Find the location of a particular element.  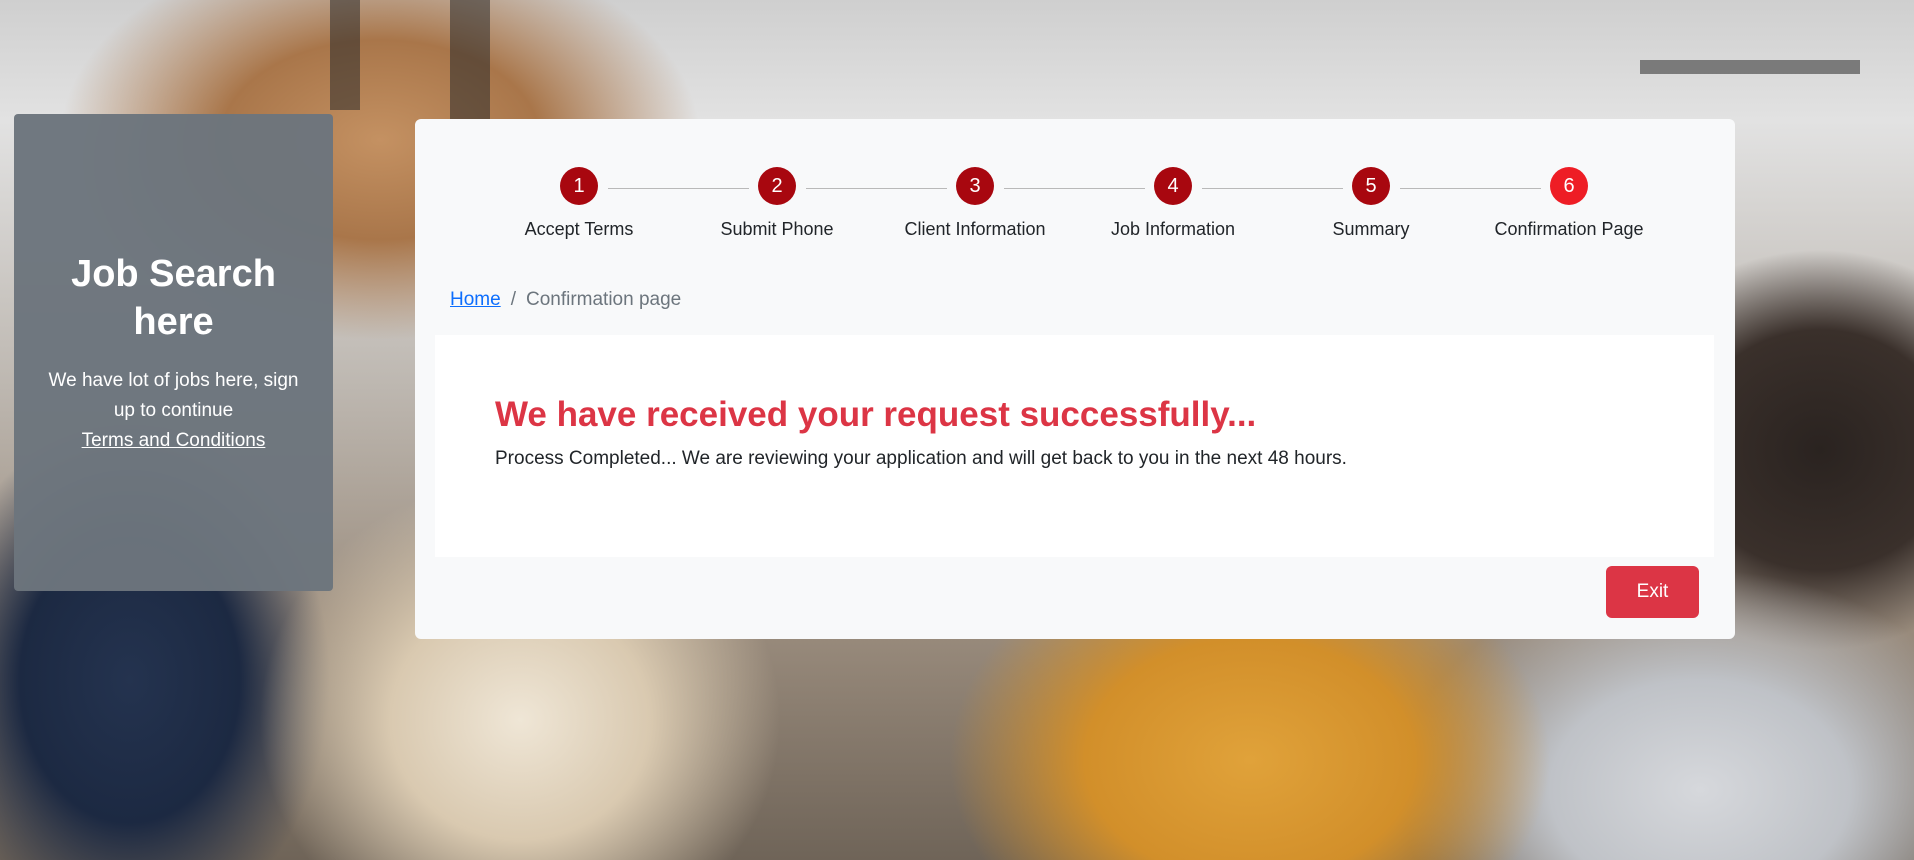

step-number: 1 is located at coordinates (579, 186).